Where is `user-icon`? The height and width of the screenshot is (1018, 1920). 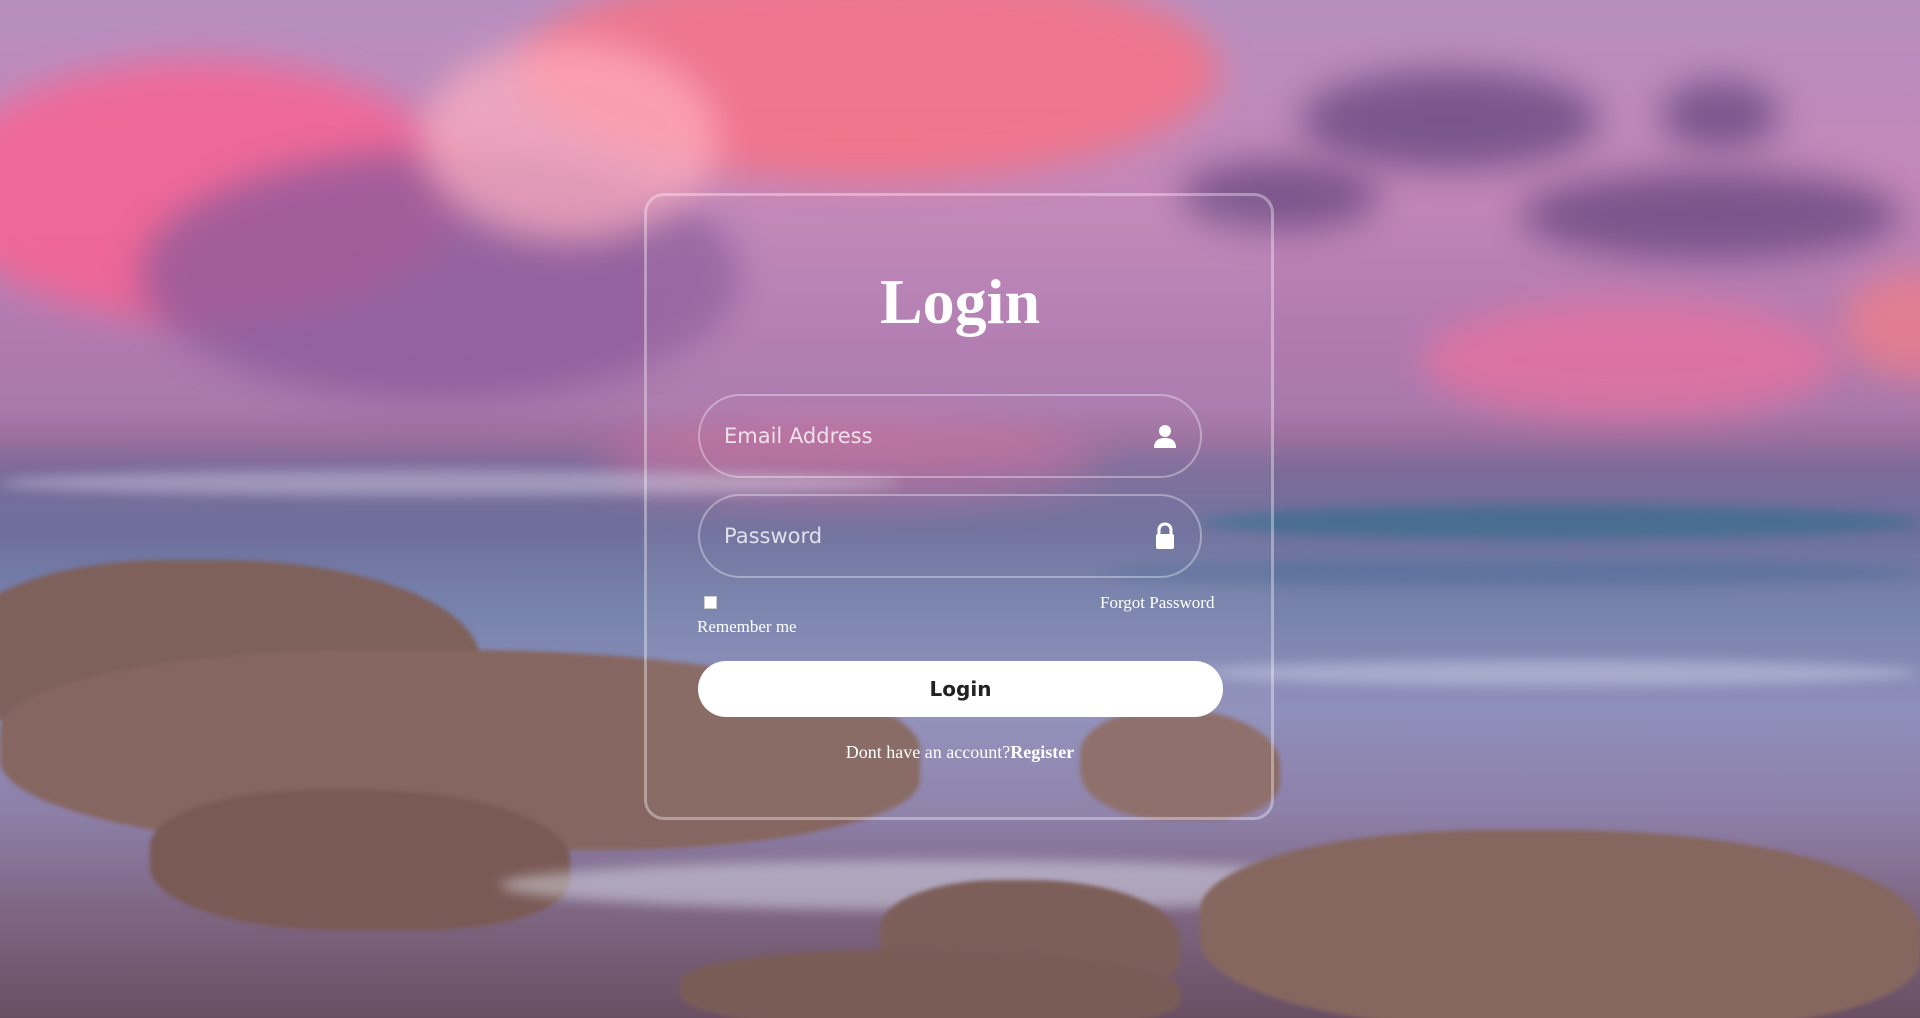
user-icon is located at coordinates (1165, 436).